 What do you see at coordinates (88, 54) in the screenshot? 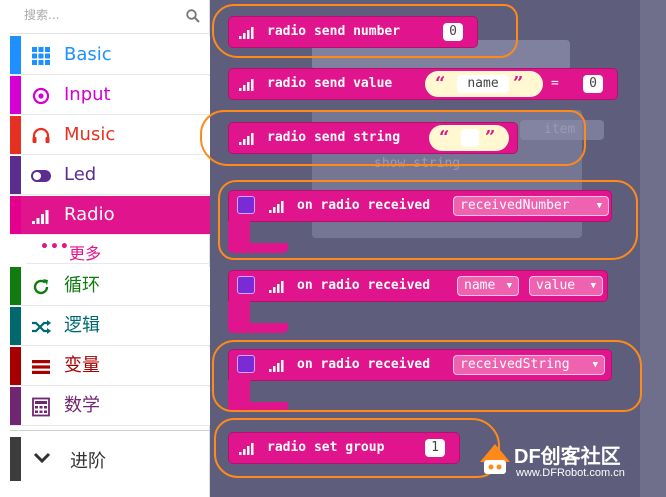
I see `category-label: Basic` at bounding box center [88, 54].